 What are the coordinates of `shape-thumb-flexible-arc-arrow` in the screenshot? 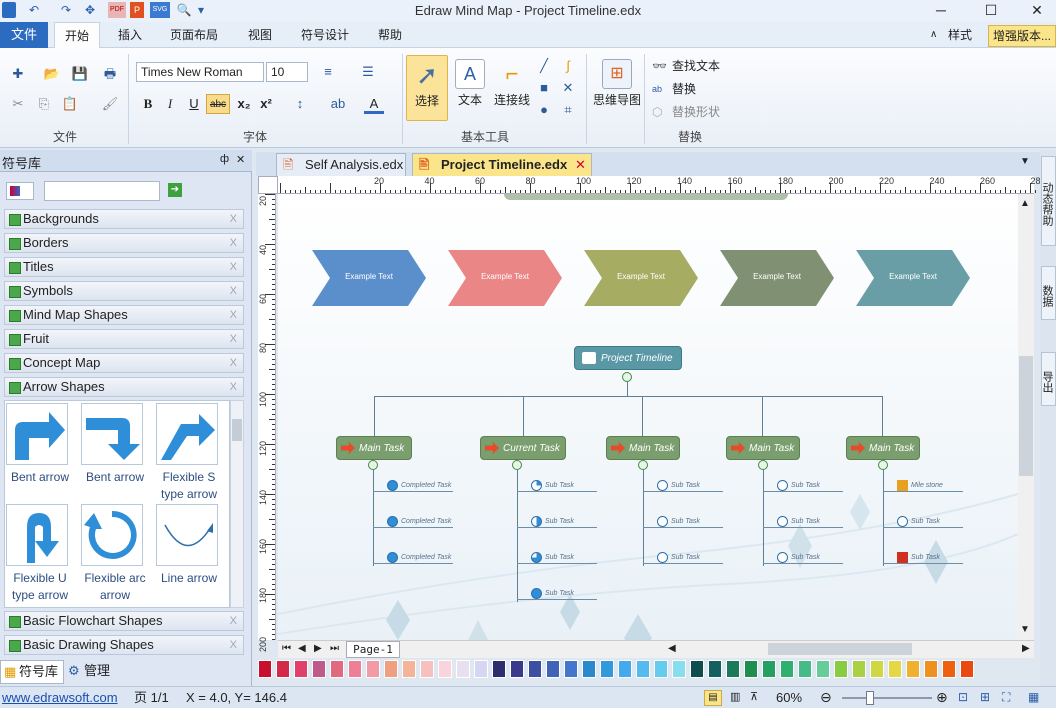 It's located at (112, 535).